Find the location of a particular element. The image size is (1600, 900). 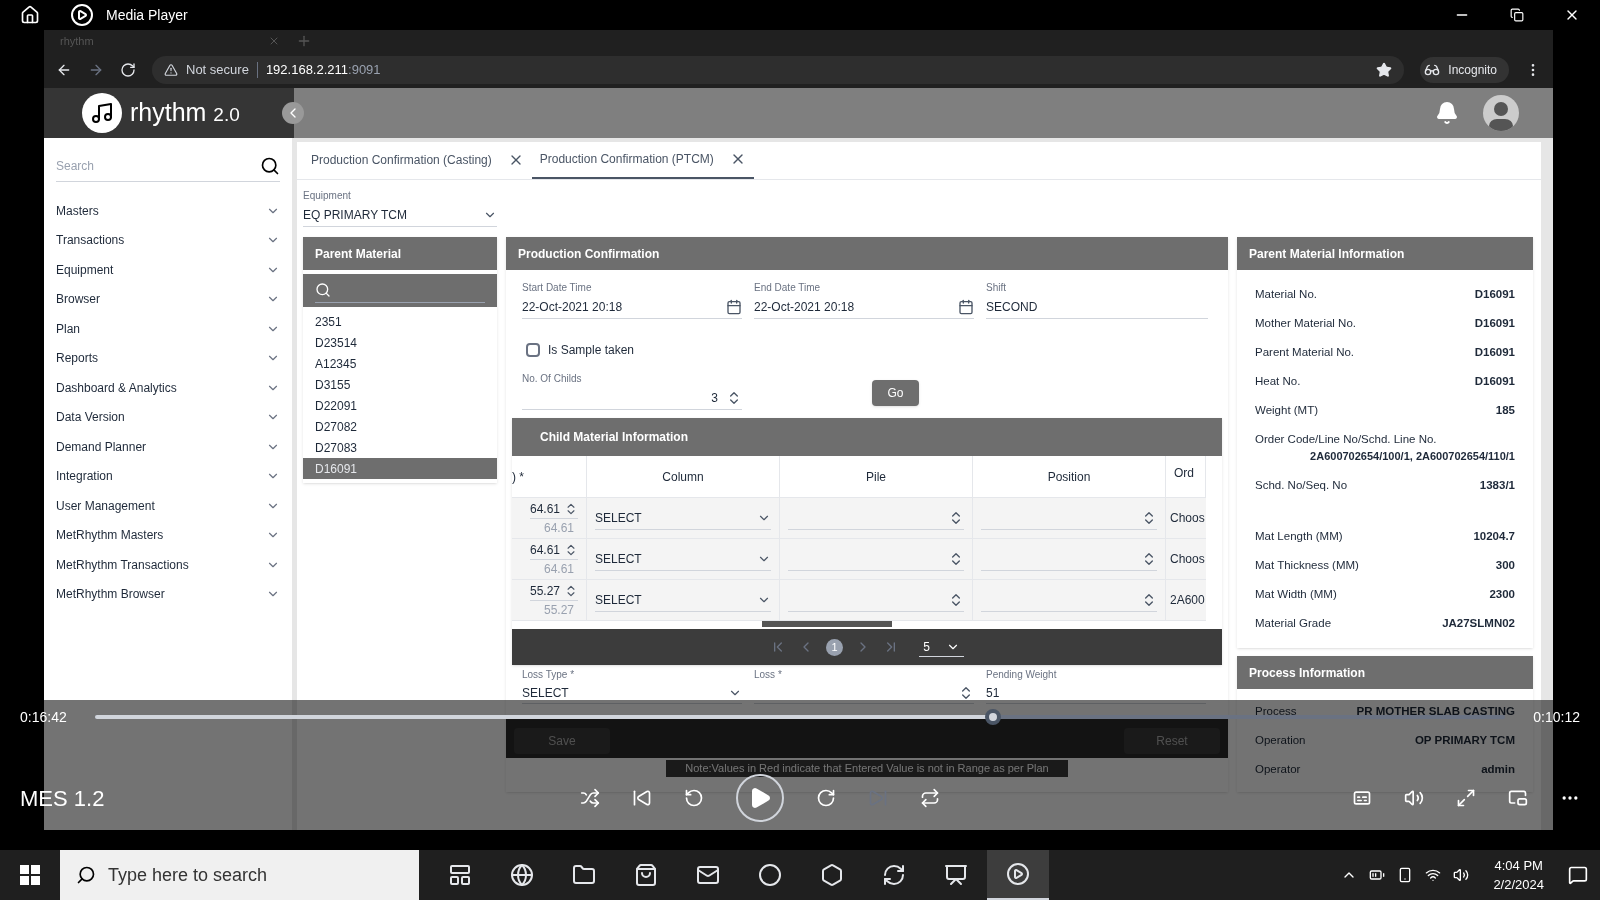

tab: Production Confirmation (Casting) is located at coordinates (417, 160).